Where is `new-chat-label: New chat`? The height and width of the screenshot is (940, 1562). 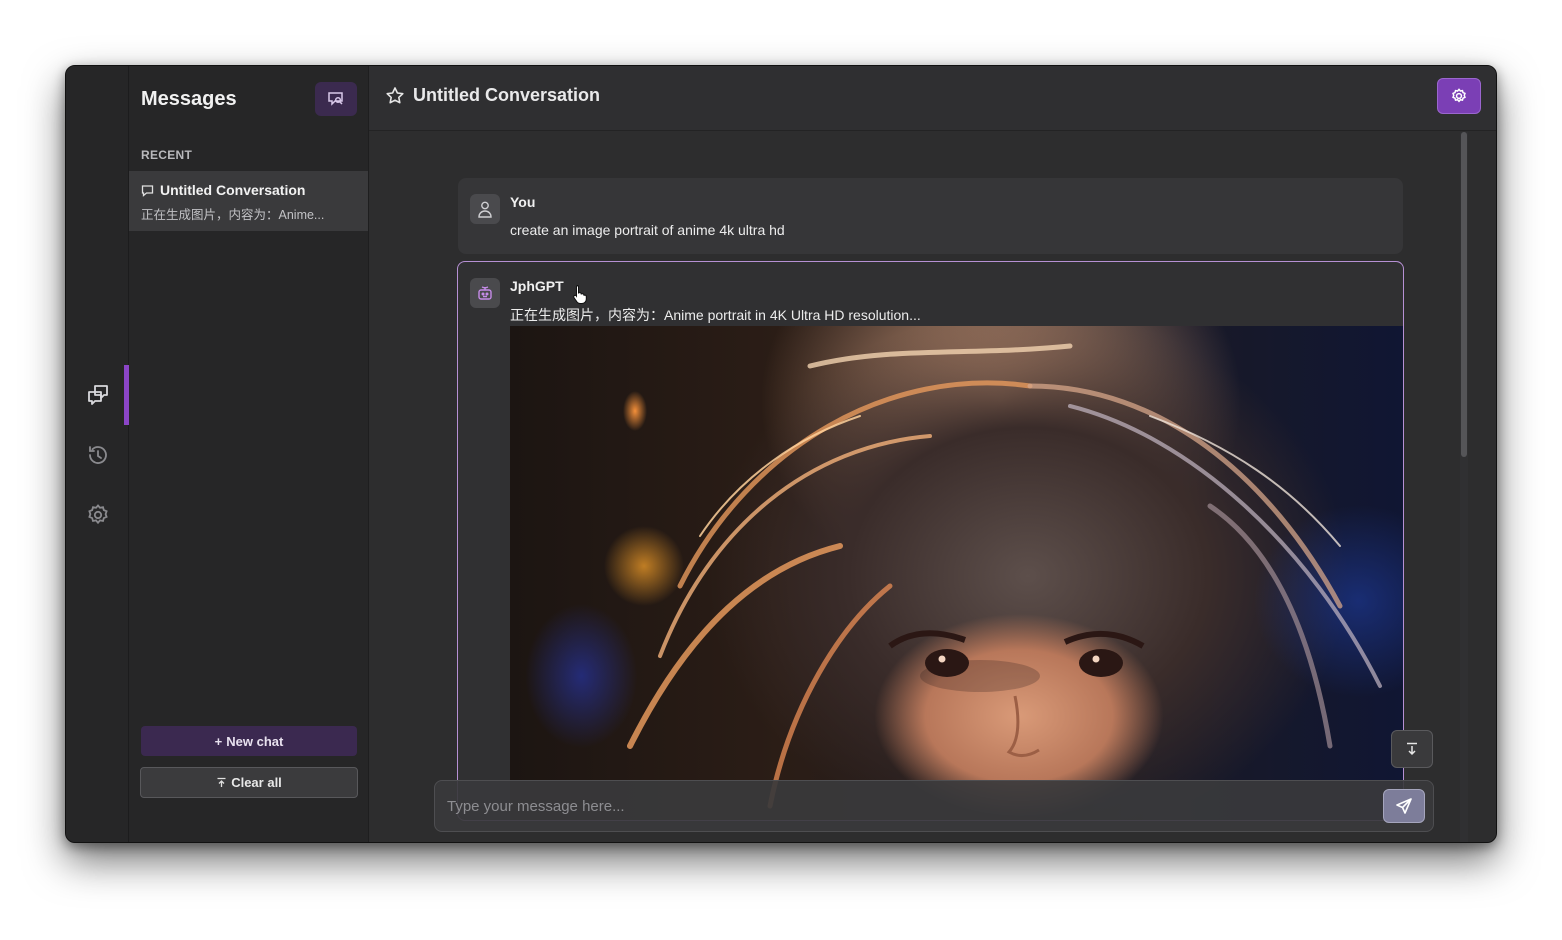
new-chat-label: New chat is located at coordinates (255, 741).